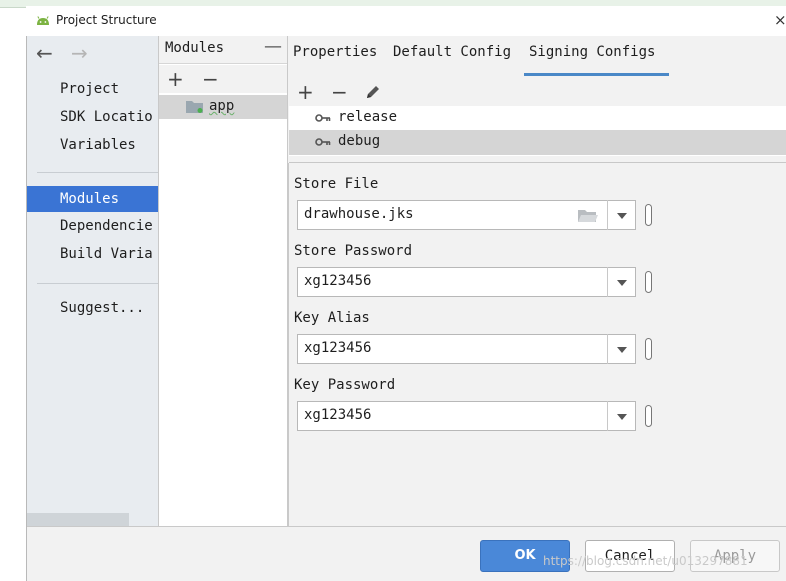  Describe the element at coordinates (109, 145) in the screenshot. I see `sidebar-item-variables: Variables` at that location.